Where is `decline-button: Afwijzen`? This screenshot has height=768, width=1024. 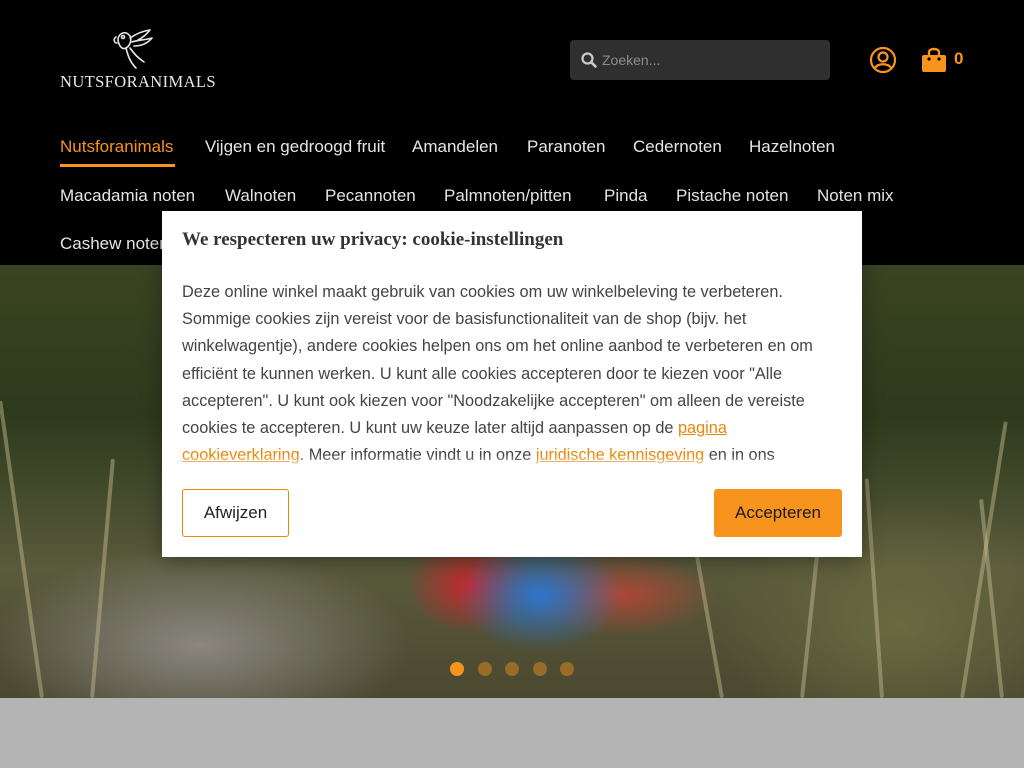
decline-button: Afwijzen is located at coordinates (235, 513).